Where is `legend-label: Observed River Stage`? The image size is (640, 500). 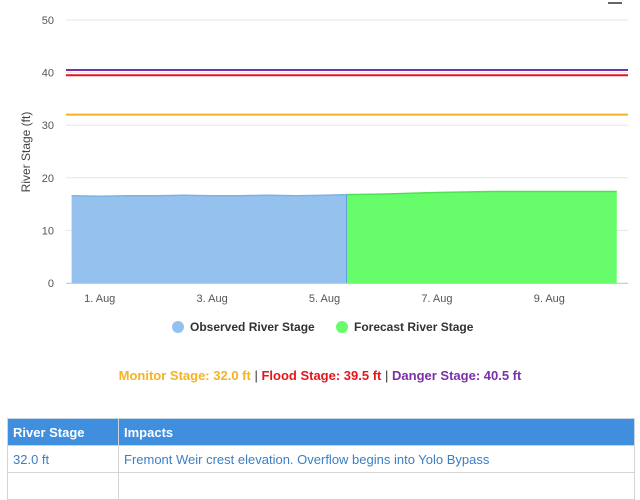
legend-label: Observed River Stage is located at coordinates (252, 327).